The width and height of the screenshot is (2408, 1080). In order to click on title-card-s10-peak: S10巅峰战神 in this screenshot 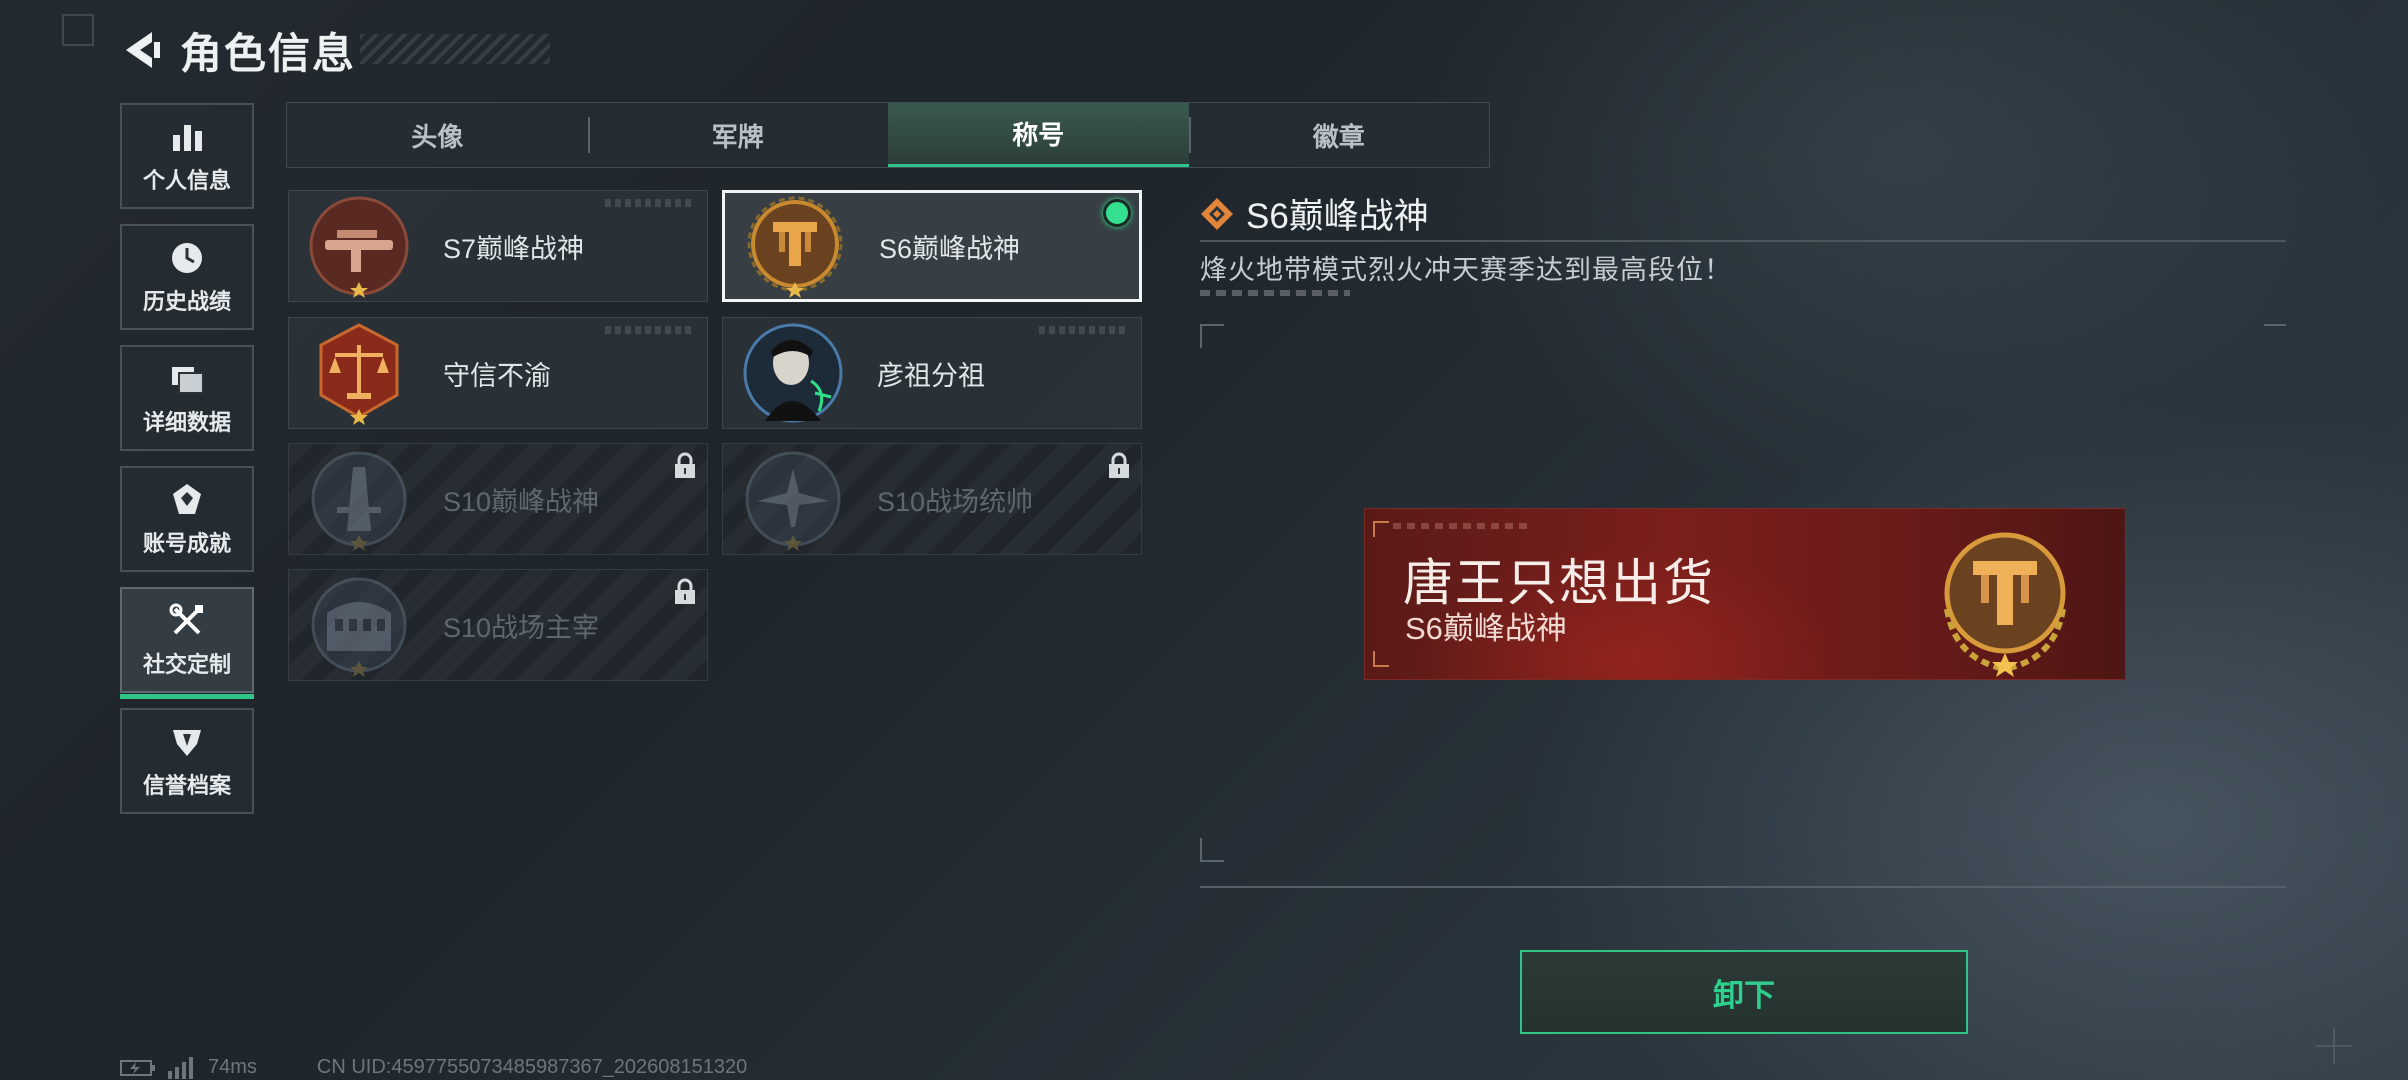, I will do `click(498, 499)`.